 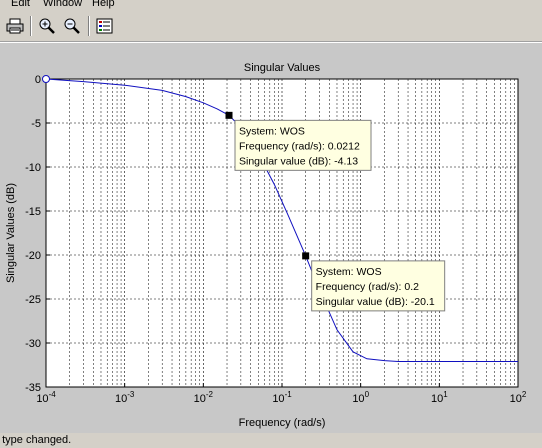 I want to click on zoom-in-button, so click(x=47, y=26).